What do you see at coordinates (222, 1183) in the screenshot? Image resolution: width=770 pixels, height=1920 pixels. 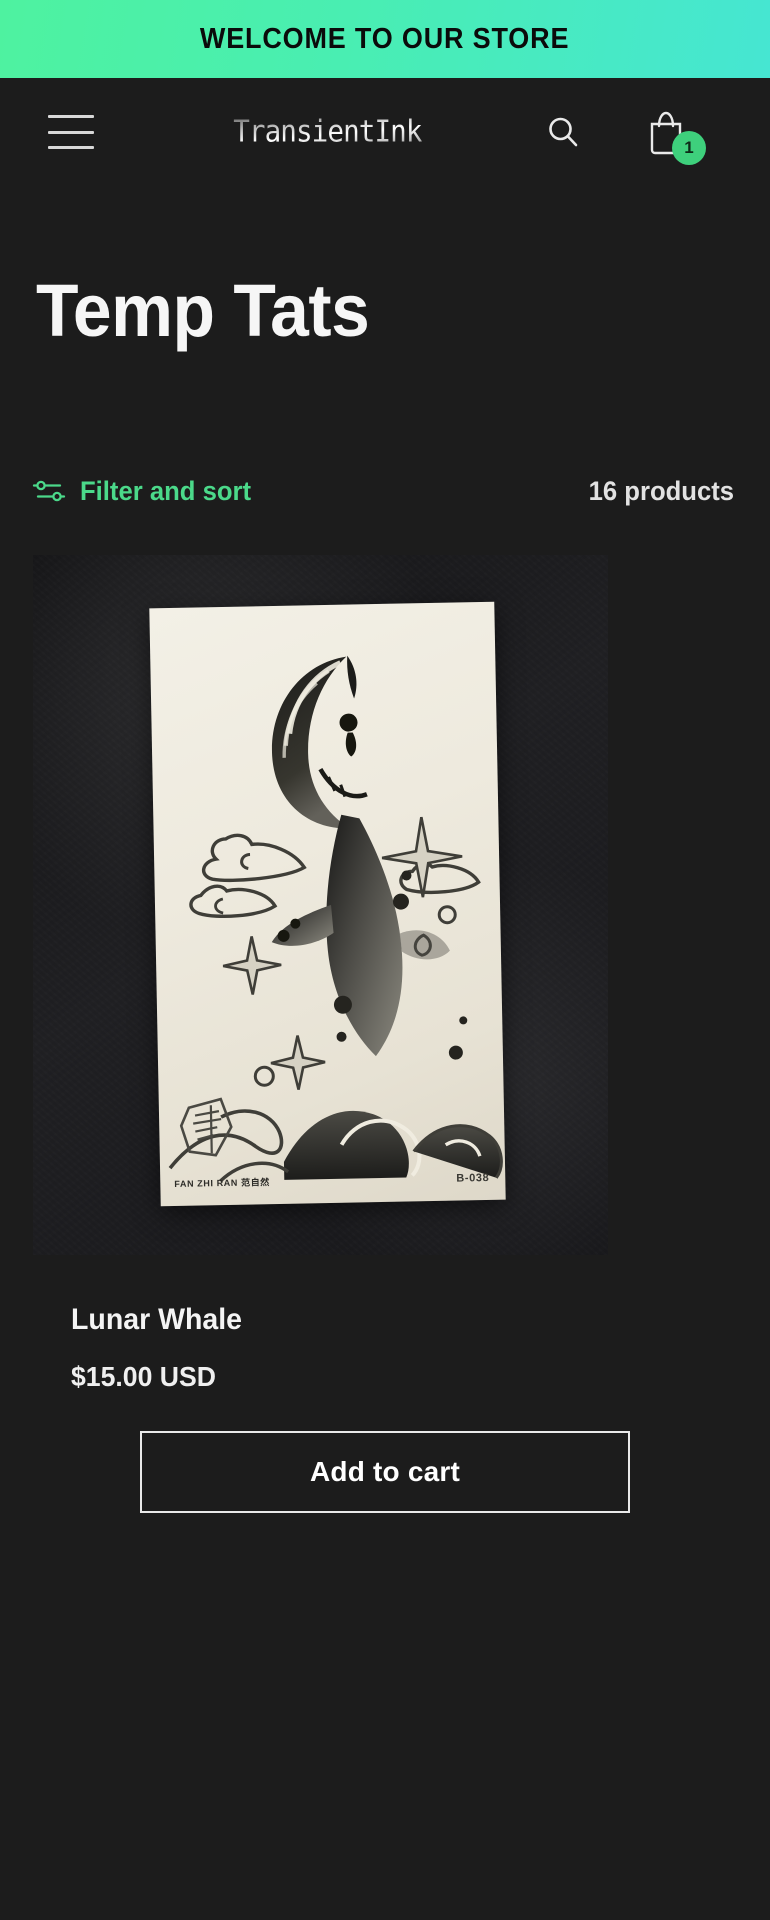 I see `tattoo-sheet-credit: FAN ZHI RAN 范自然` at bounding box center [222, 1183].